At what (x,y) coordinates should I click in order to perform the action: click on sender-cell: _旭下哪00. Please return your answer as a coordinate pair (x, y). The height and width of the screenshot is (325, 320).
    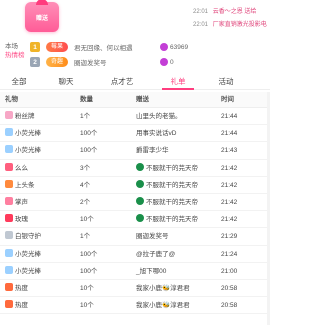
    Looking at the image, I should click on (151, 271).